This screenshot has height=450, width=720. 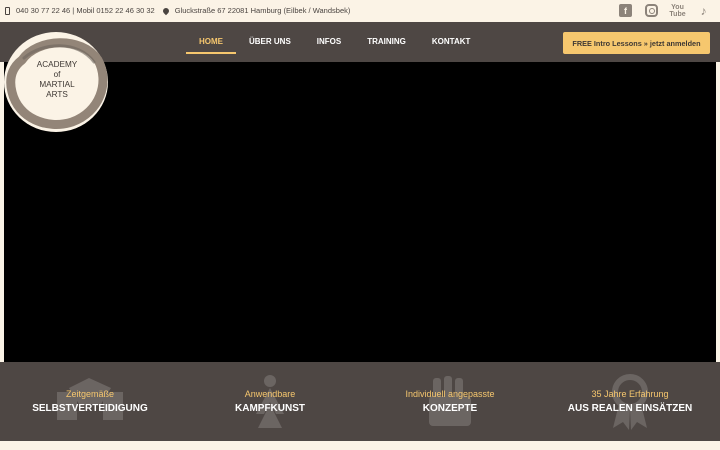 I want to click on location-pin-icon, so click(x=165, y=10).